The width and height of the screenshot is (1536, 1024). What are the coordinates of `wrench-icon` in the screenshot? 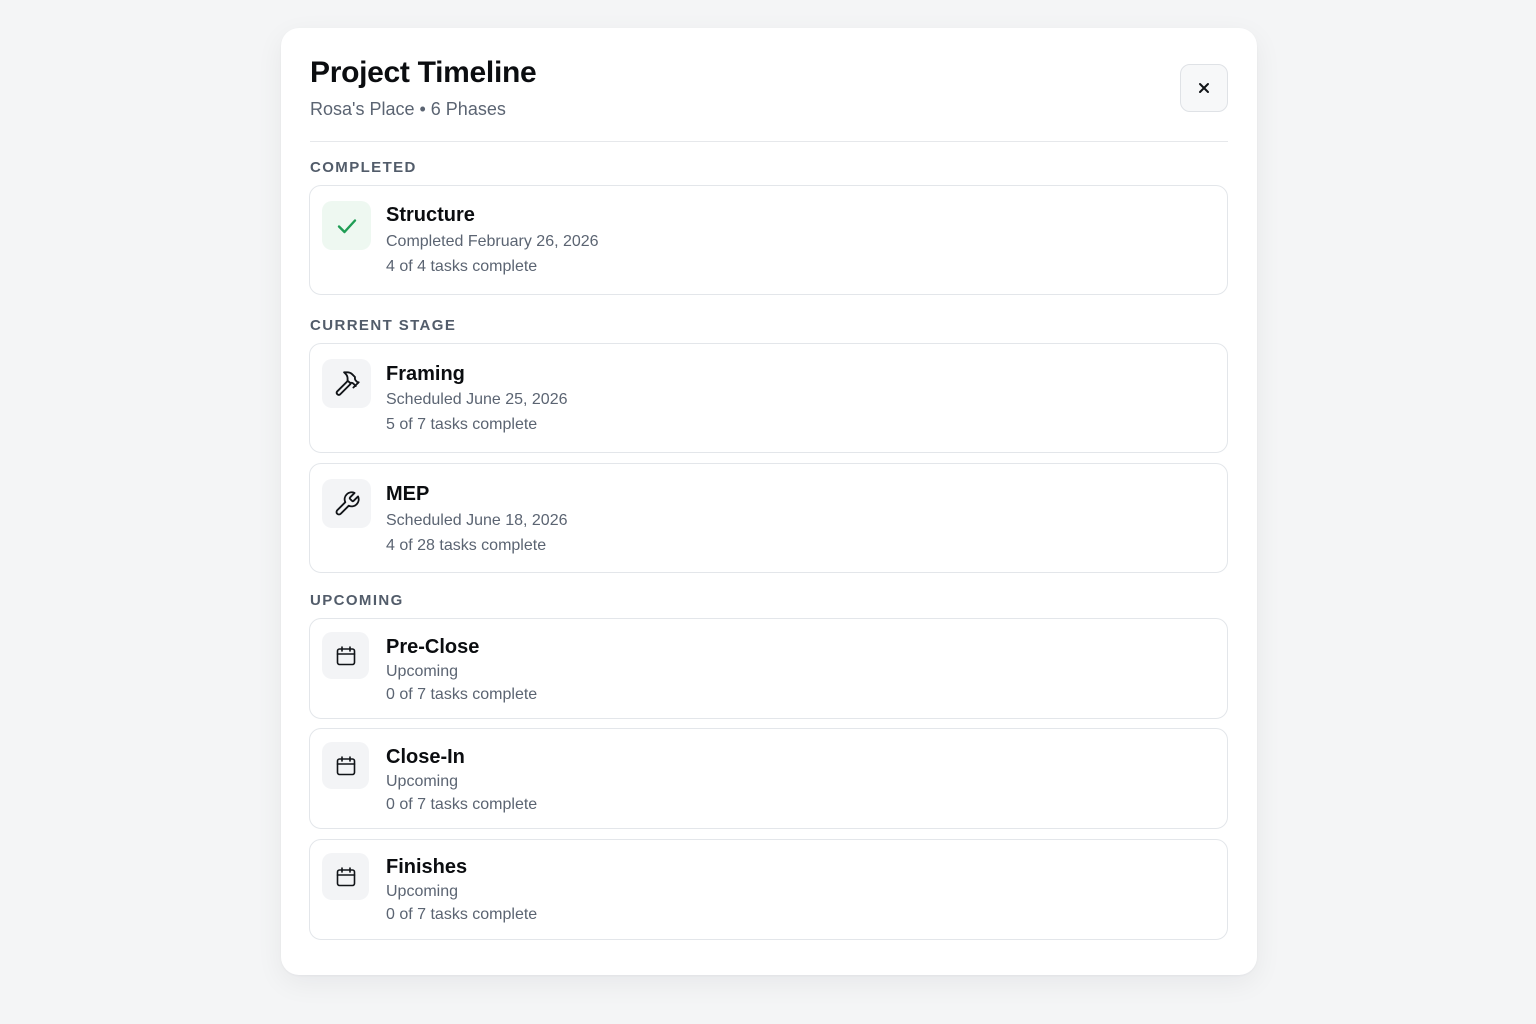 It's located at (347, 502).